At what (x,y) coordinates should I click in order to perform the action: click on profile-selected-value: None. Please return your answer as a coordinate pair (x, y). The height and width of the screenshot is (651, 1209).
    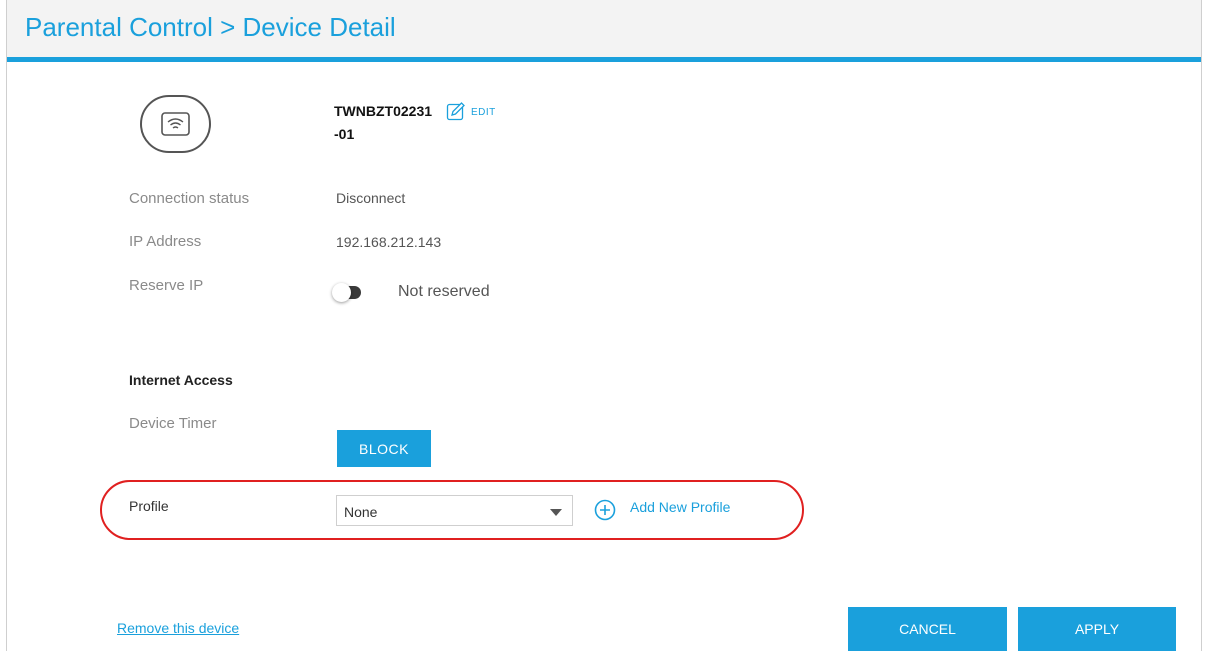
    Looking at the image, I should click on (361, 512).